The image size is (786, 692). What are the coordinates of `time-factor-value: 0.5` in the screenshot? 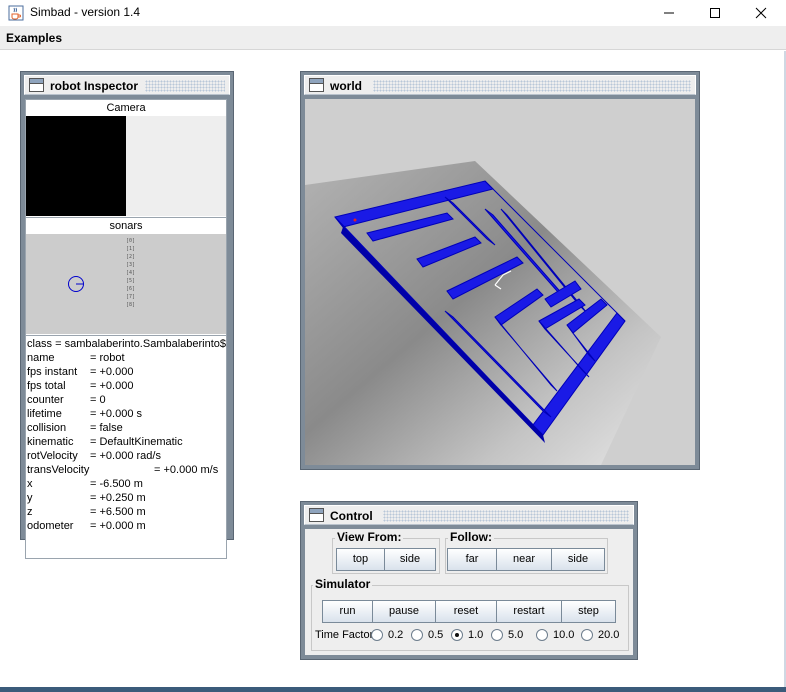 It's located at (436, 635).